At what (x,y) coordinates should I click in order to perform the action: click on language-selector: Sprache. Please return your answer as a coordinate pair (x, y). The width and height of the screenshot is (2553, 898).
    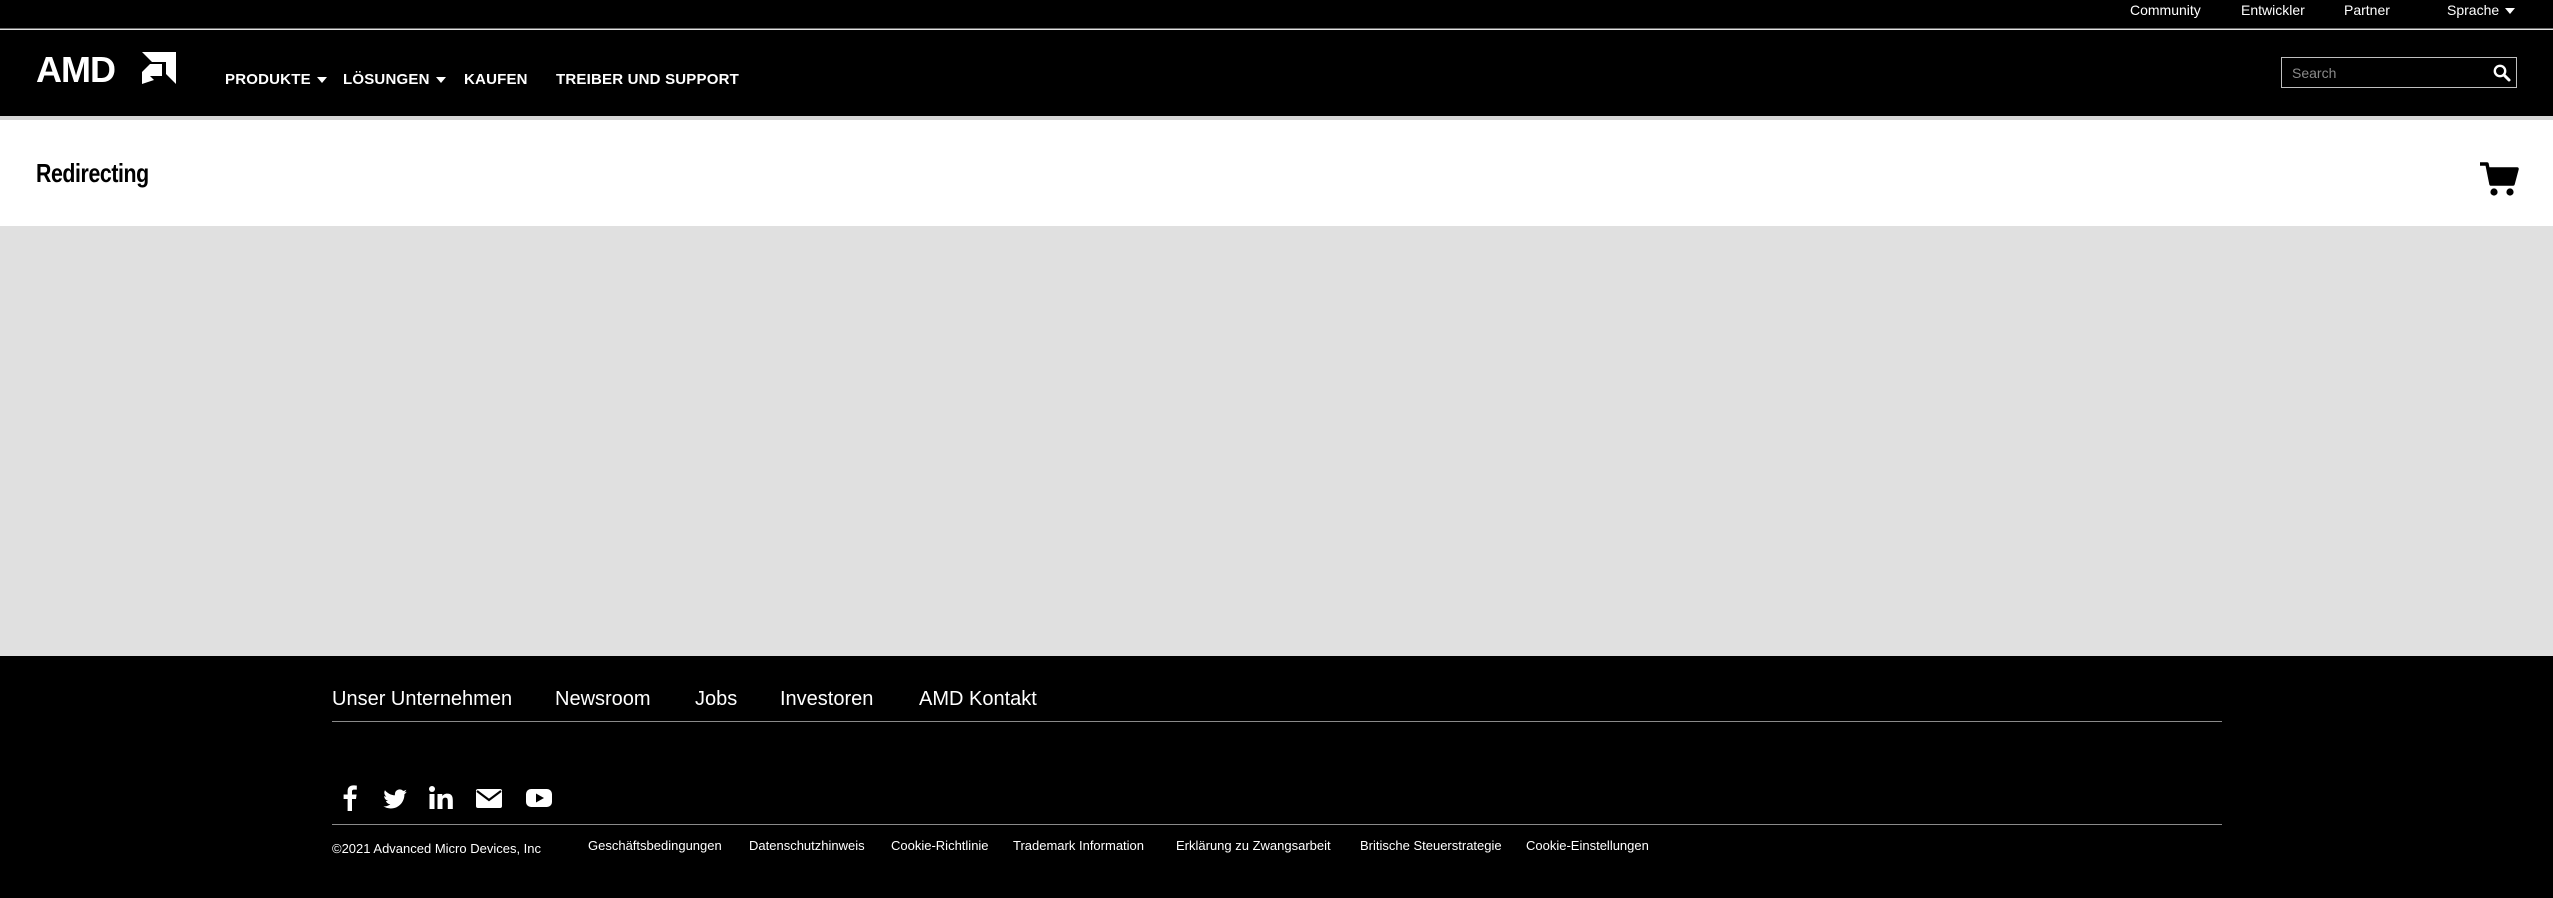
    Looking at the image, I should click on (2481, 11).